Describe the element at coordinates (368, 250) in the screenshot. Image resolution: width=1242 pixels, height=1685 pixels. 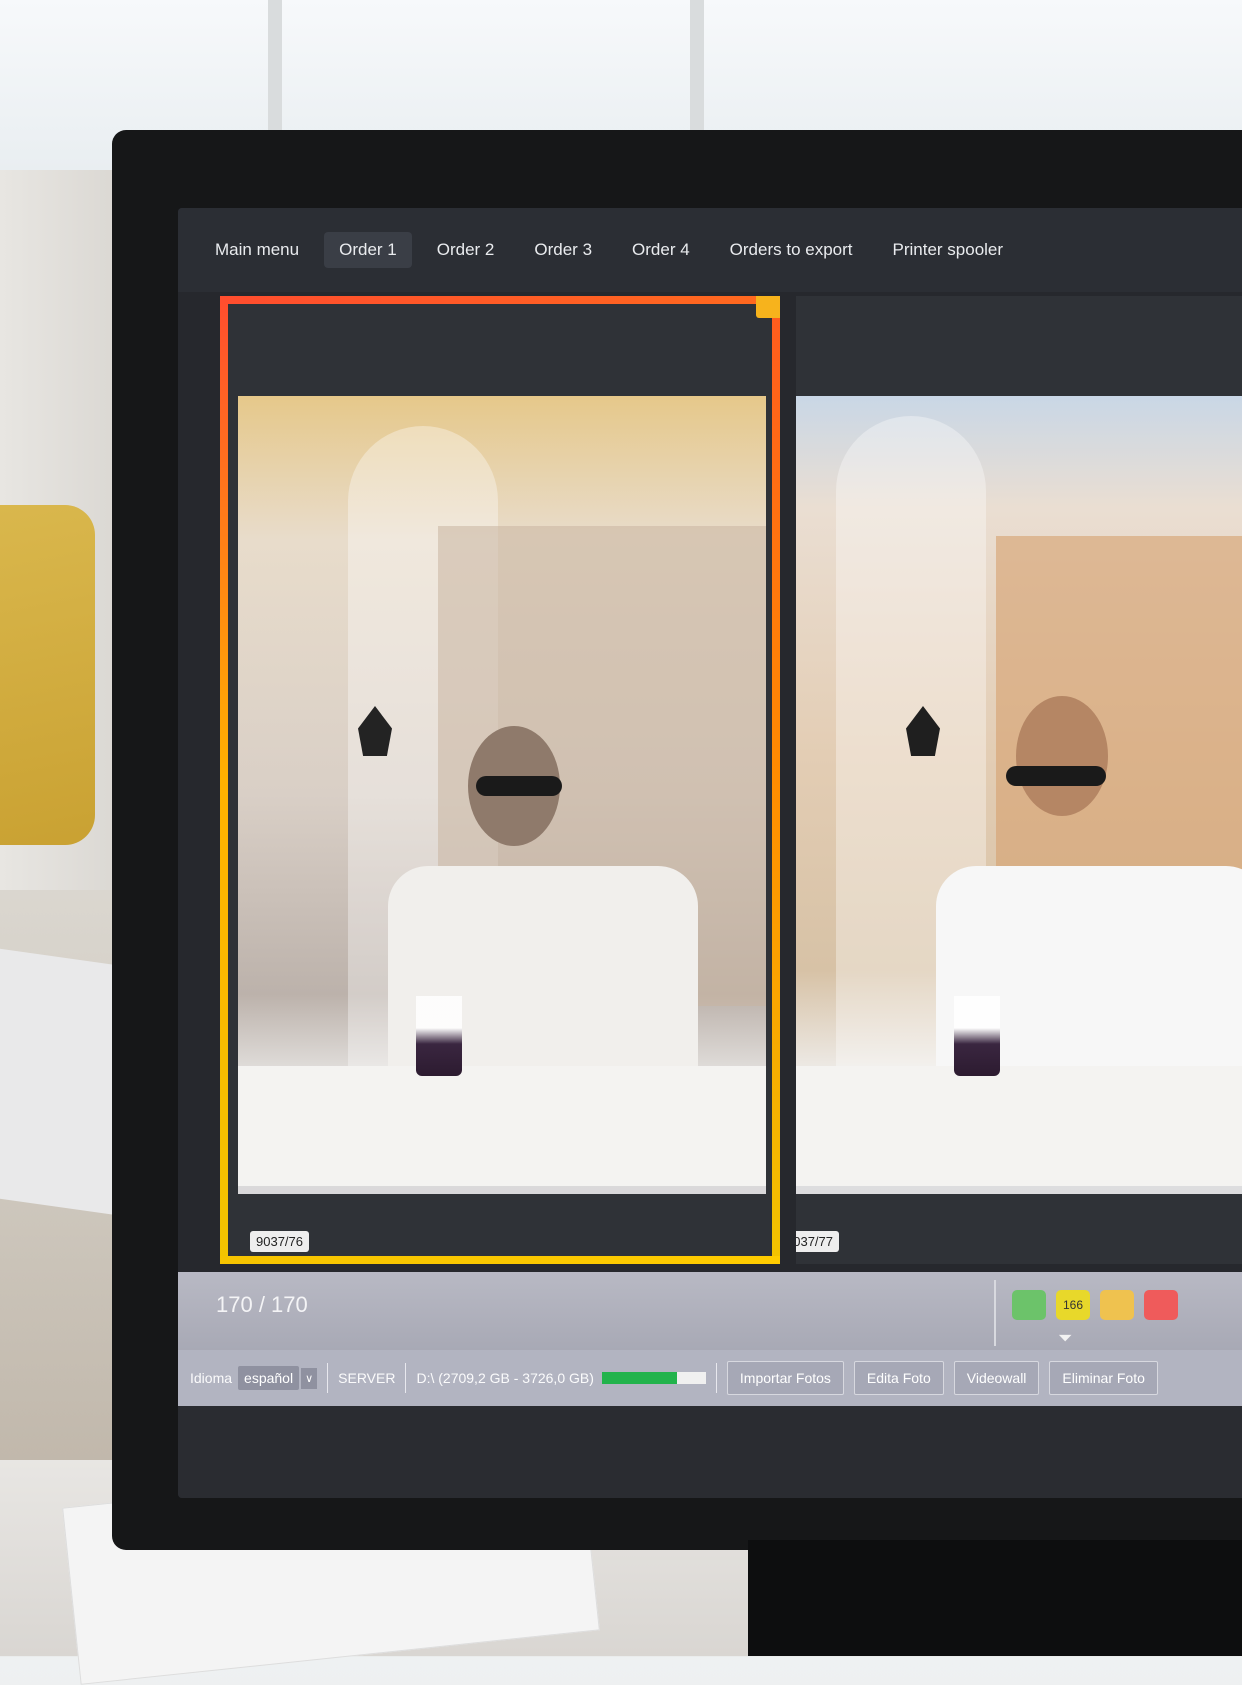
I see `tab-order-1: Order 1` at that location.